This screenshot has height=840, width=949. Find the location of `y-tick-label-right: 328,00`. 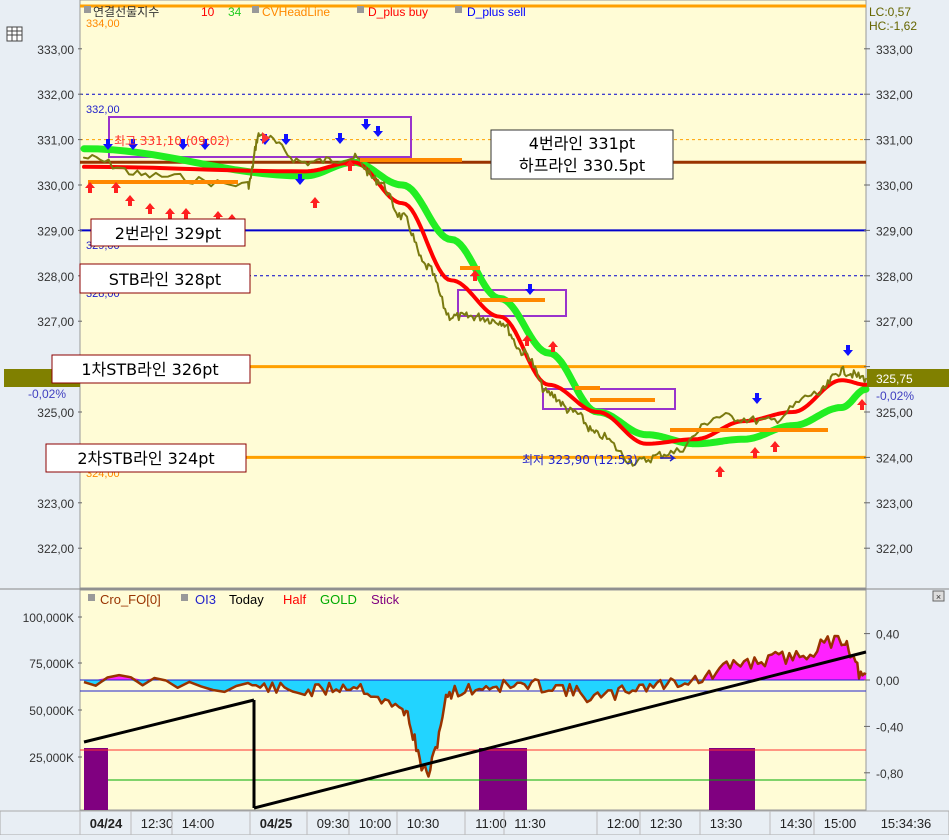

y-tick-label-right: 328,00 is located at coordinates (894, 277).